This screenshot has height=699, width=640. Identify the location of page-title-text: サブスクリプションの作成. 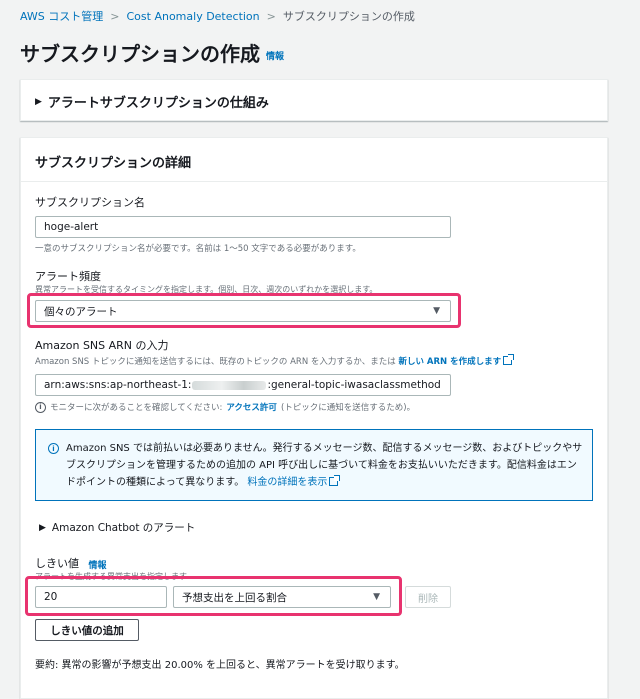
(140, 54).